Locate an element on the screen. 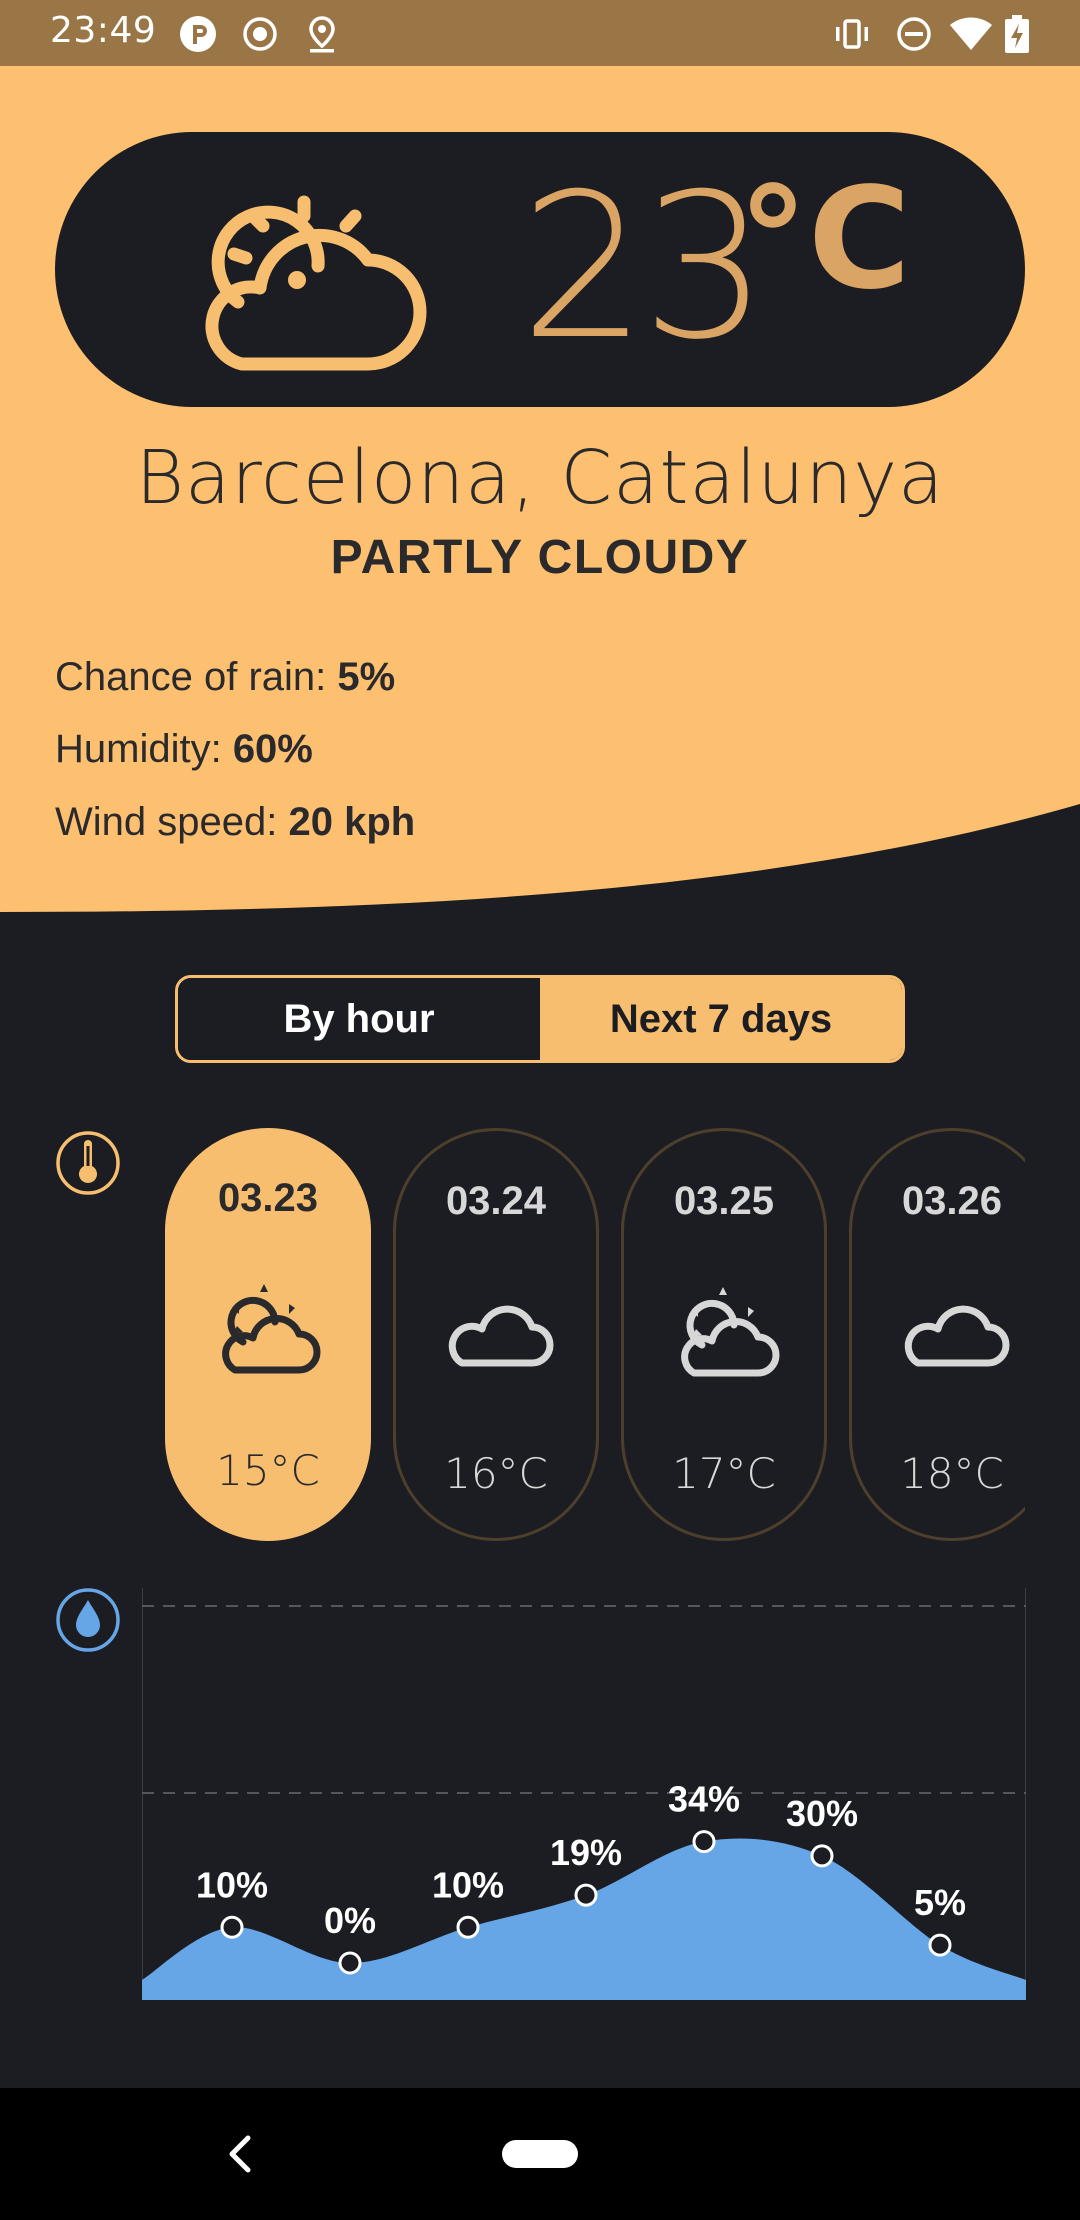 The height and width of the screenshot is (2220, 1080). rain-data-label: 0% is located at coordinates (350, 1920).